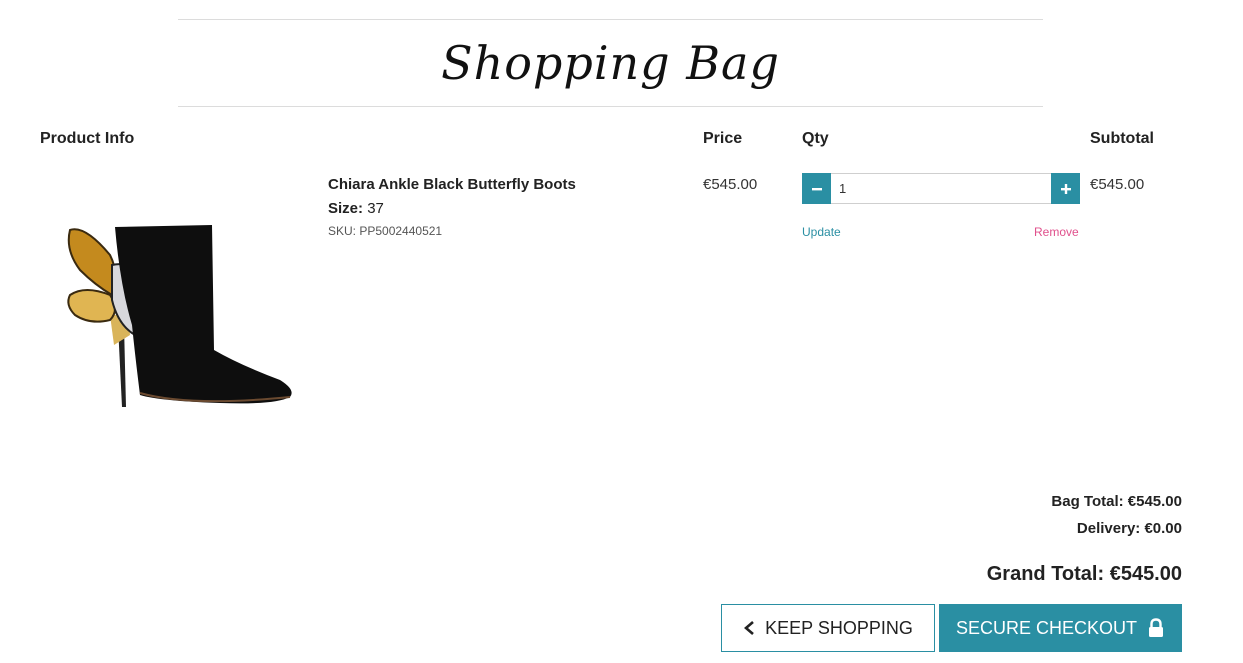 Image resolution: width=1243 pixels, height=663 pixels. Describe the element at coordinates (1117, 184) in the screenshot. I see `item-subtotal: €545.00` at that location.